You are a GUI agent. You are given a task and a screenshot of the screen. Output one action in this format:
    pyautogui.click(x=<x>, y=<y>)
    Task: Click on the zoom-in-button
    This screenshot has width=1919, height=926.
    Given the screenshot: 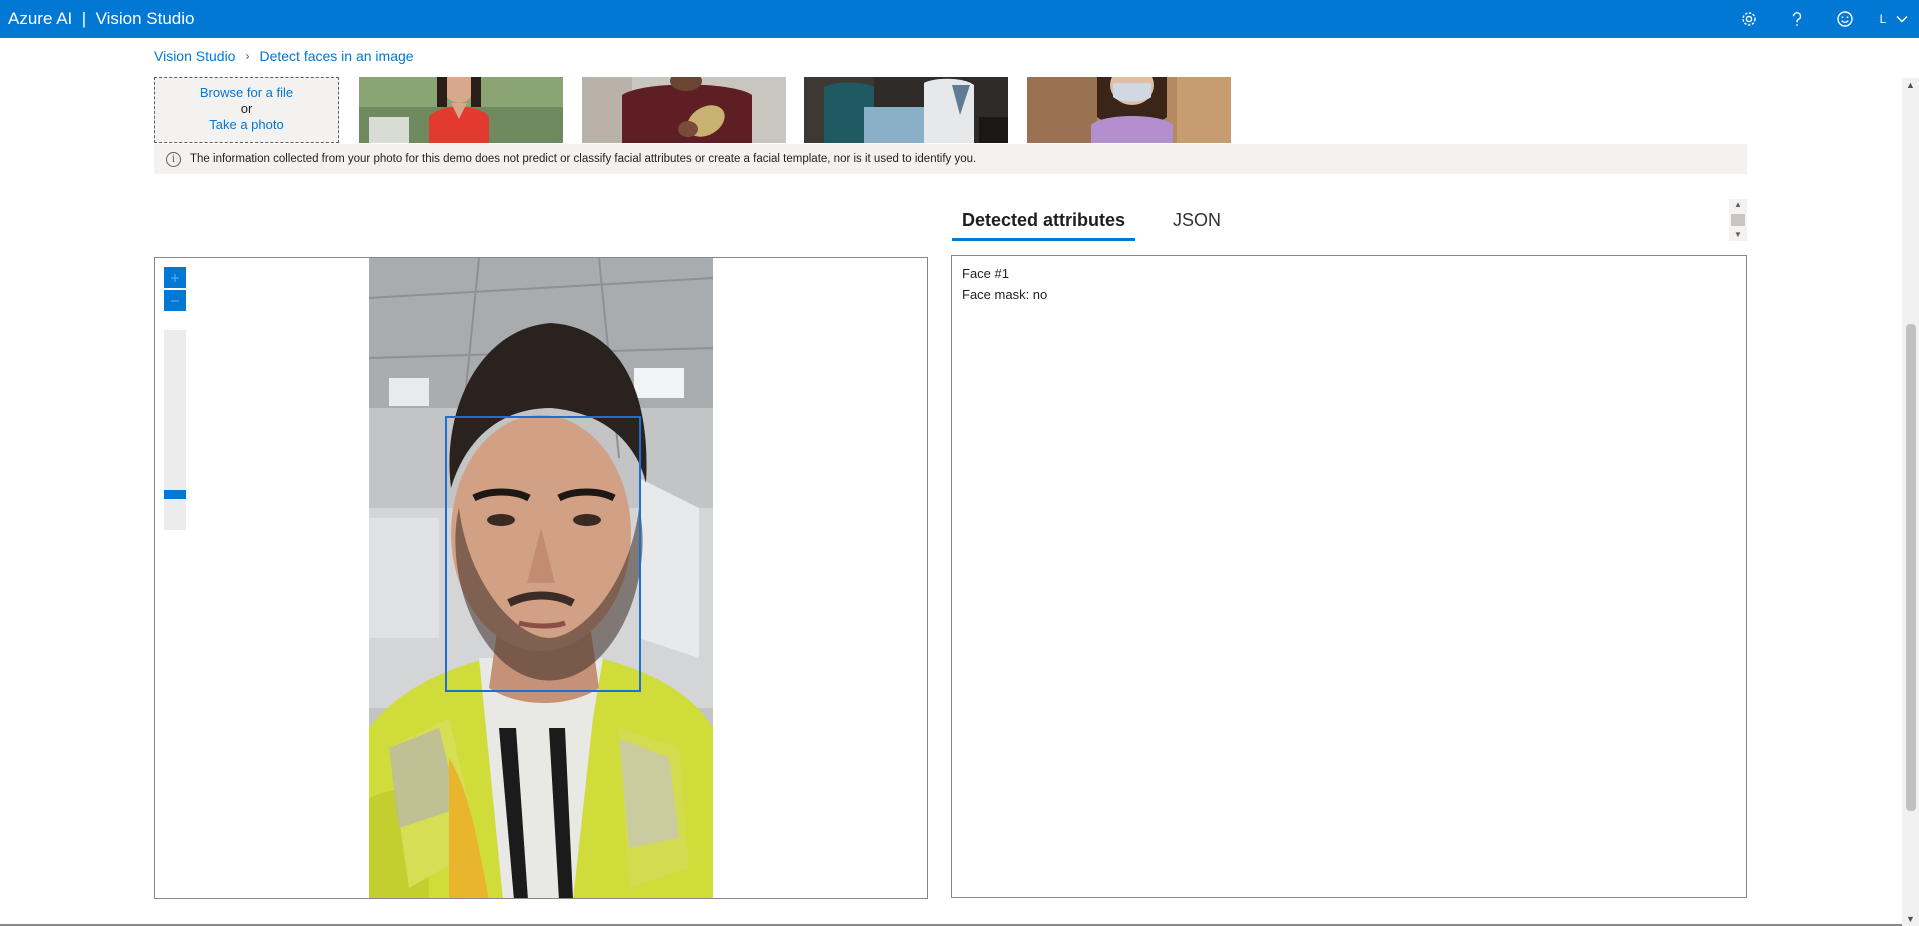 What is the action you would take?
    pyautogui.click(x=175, y=277)
    